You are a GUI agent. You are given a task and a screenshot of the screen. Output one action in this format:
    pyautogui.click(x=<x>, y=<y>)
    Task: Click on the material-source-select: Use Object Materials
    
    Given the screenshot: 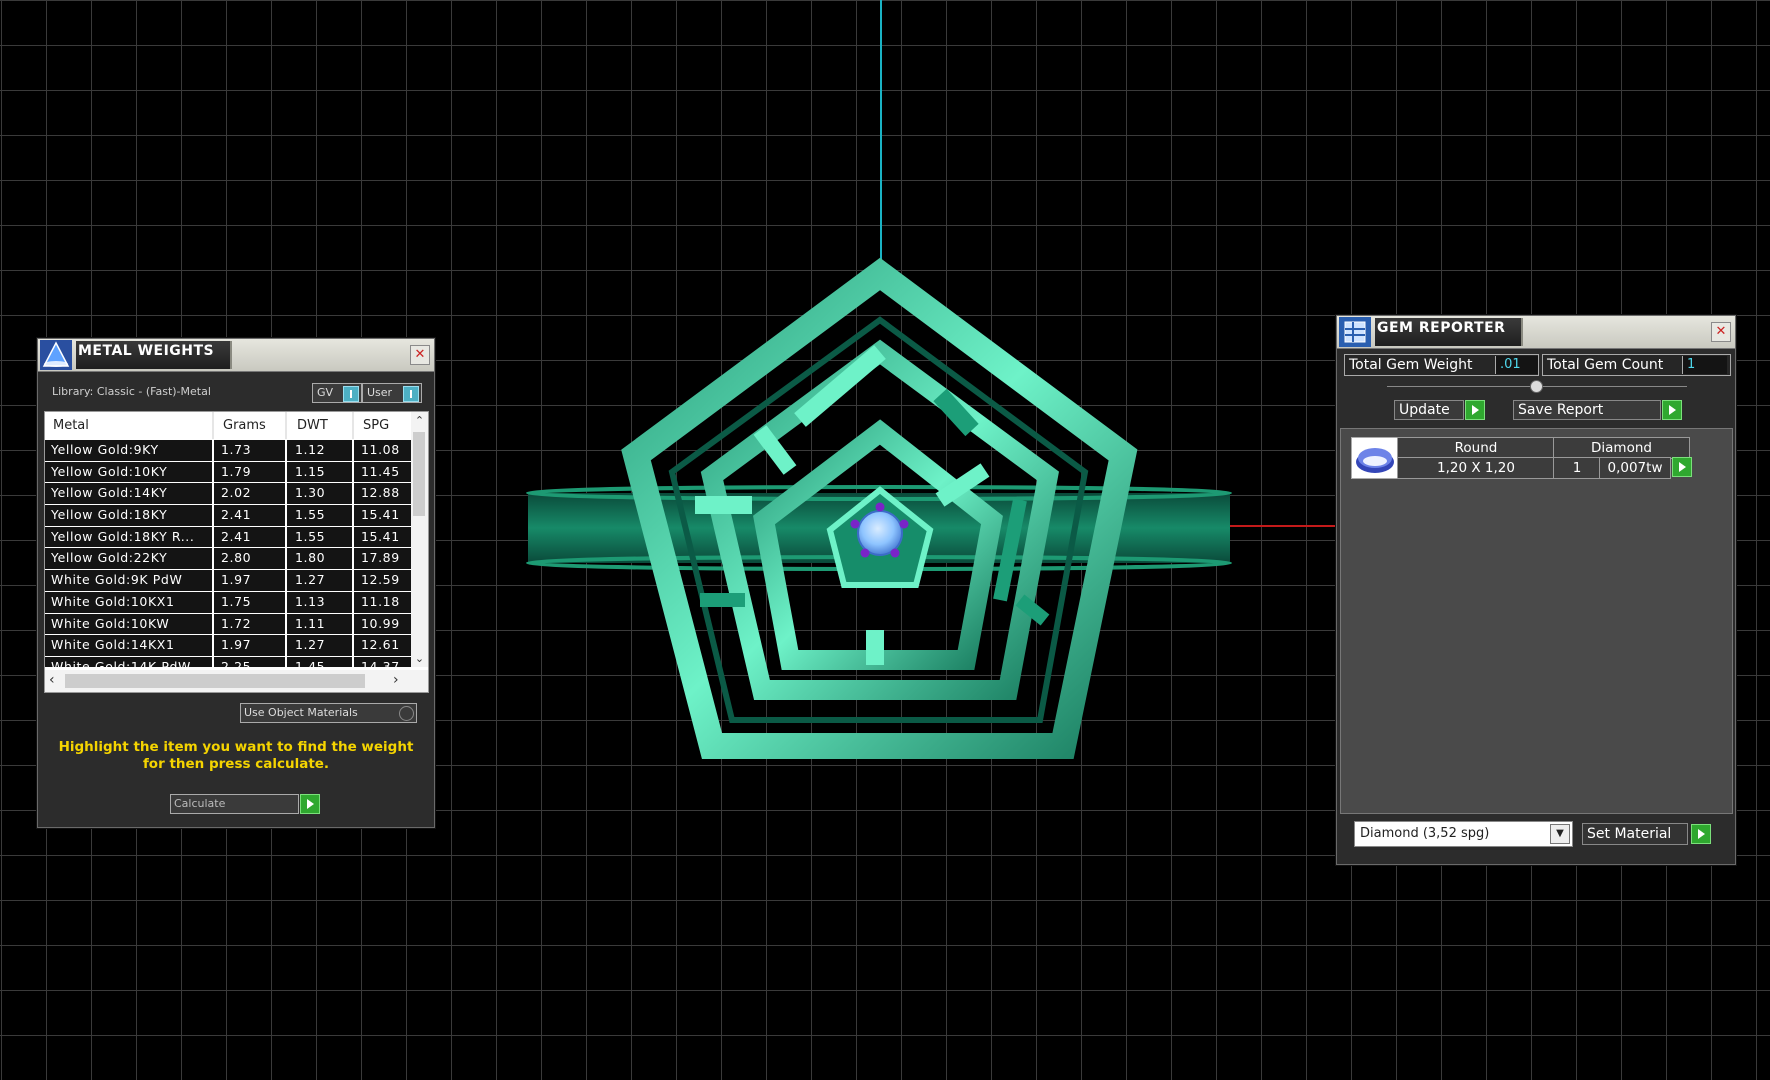 What is the action you would take?
    pyautogui.click(x=328, y=713)
    